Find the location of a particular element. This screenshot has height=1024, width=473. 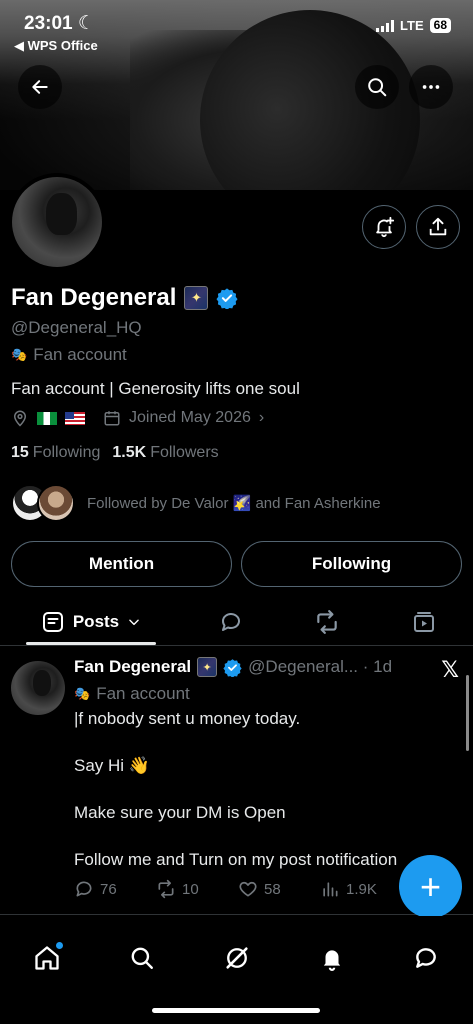

plus-icon: + is located at coordinates (430, 886).